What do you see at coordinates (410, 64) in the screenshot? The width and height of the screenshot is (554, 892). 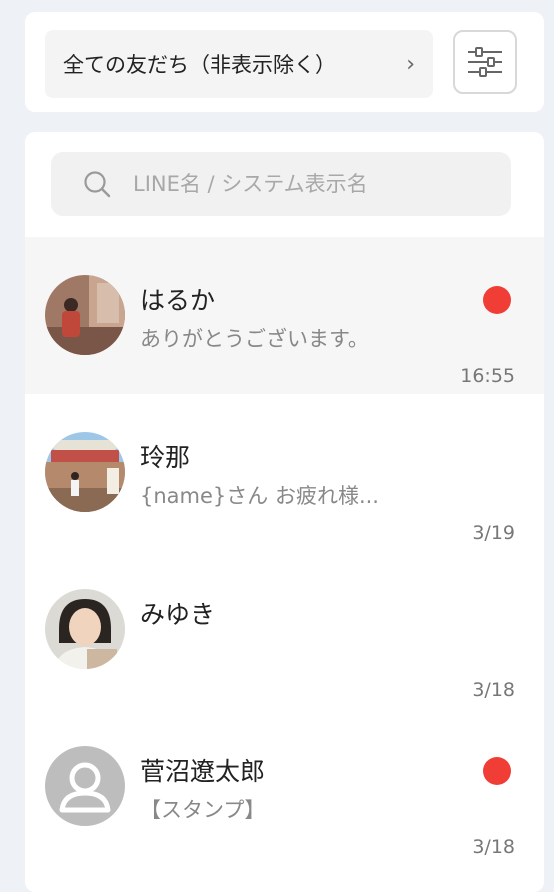 I see `chevron-right-icon: ›` at bounding box center [410, 64].